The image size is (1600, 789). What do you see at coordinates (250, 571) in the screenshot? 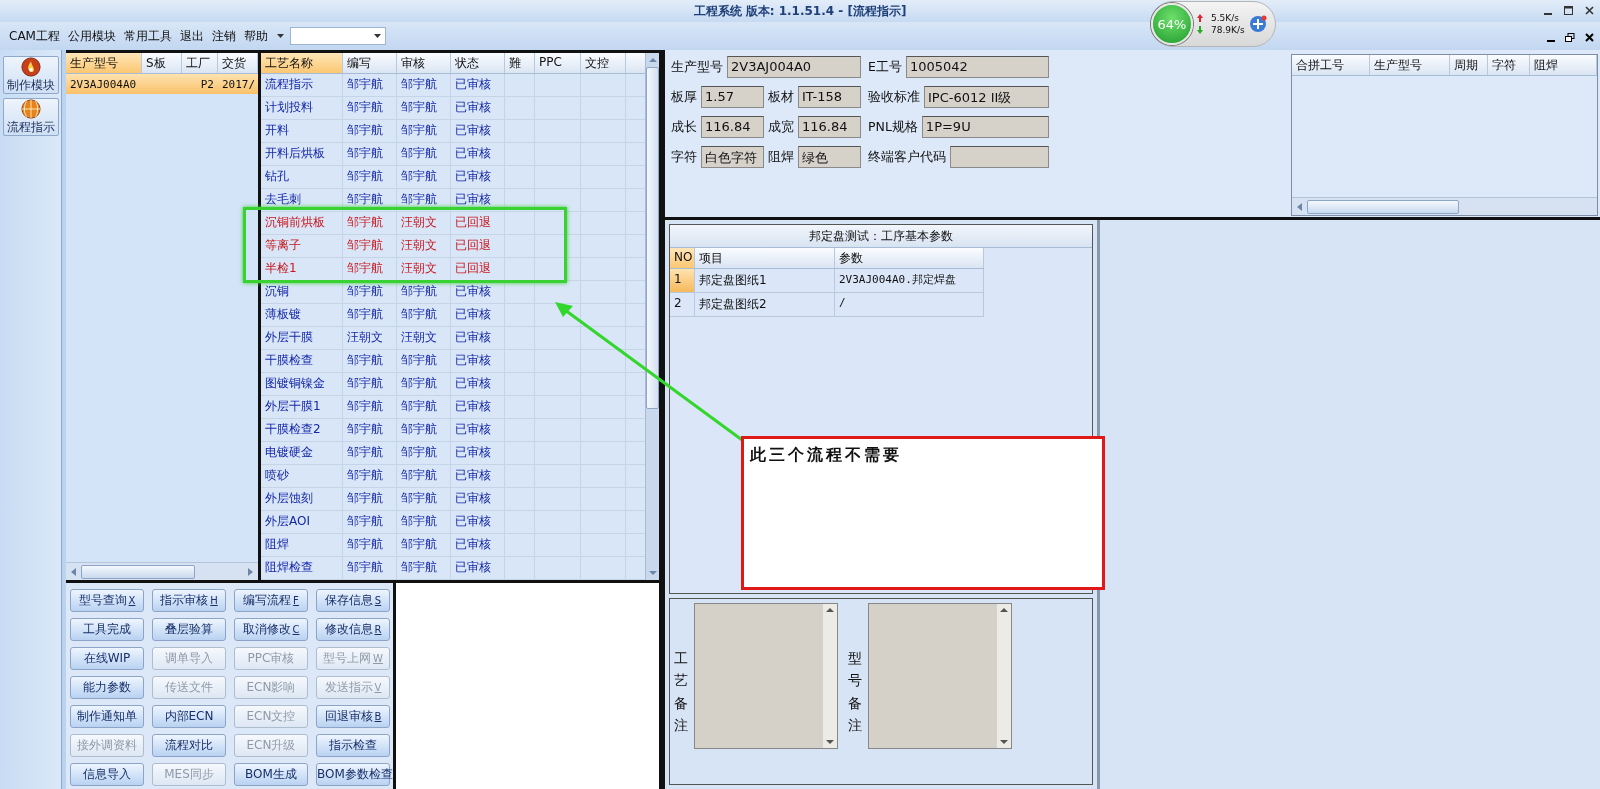
I see `scroll-right-icon` at bounding box center [250, 571].